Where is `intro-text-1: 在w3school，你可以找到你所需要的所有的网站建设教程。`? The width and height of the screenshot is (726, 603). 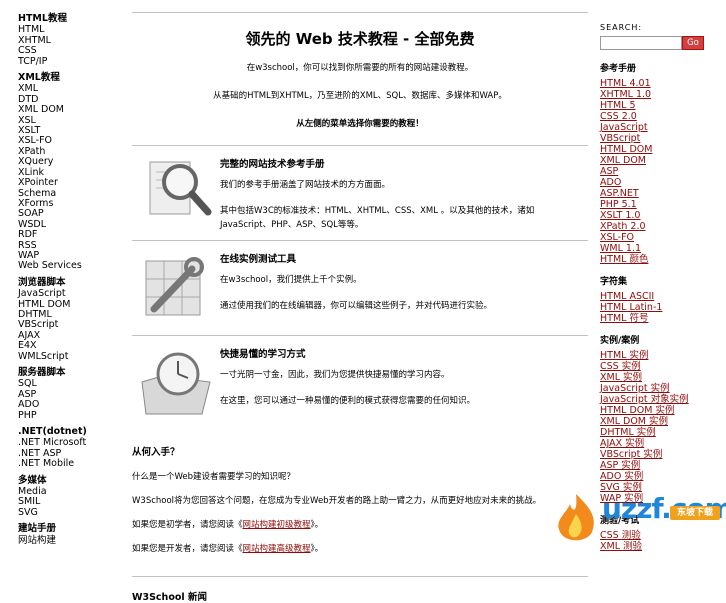 intro-text-1: 在w3school，你可以找到你所需要的所有的网站建设教程。 is located at coordinates (360, 68).